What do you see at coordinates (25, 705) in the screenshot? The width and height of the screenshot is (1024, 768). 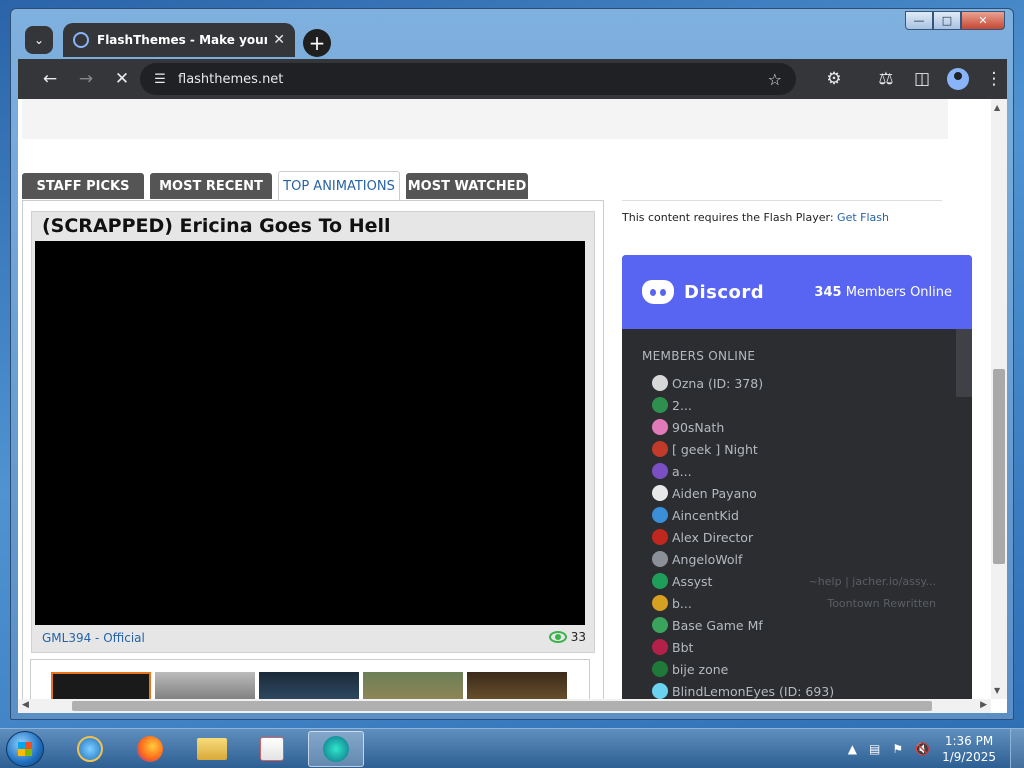 I see `scroll-left-icon: ◀` at bounding box center [25, 705].